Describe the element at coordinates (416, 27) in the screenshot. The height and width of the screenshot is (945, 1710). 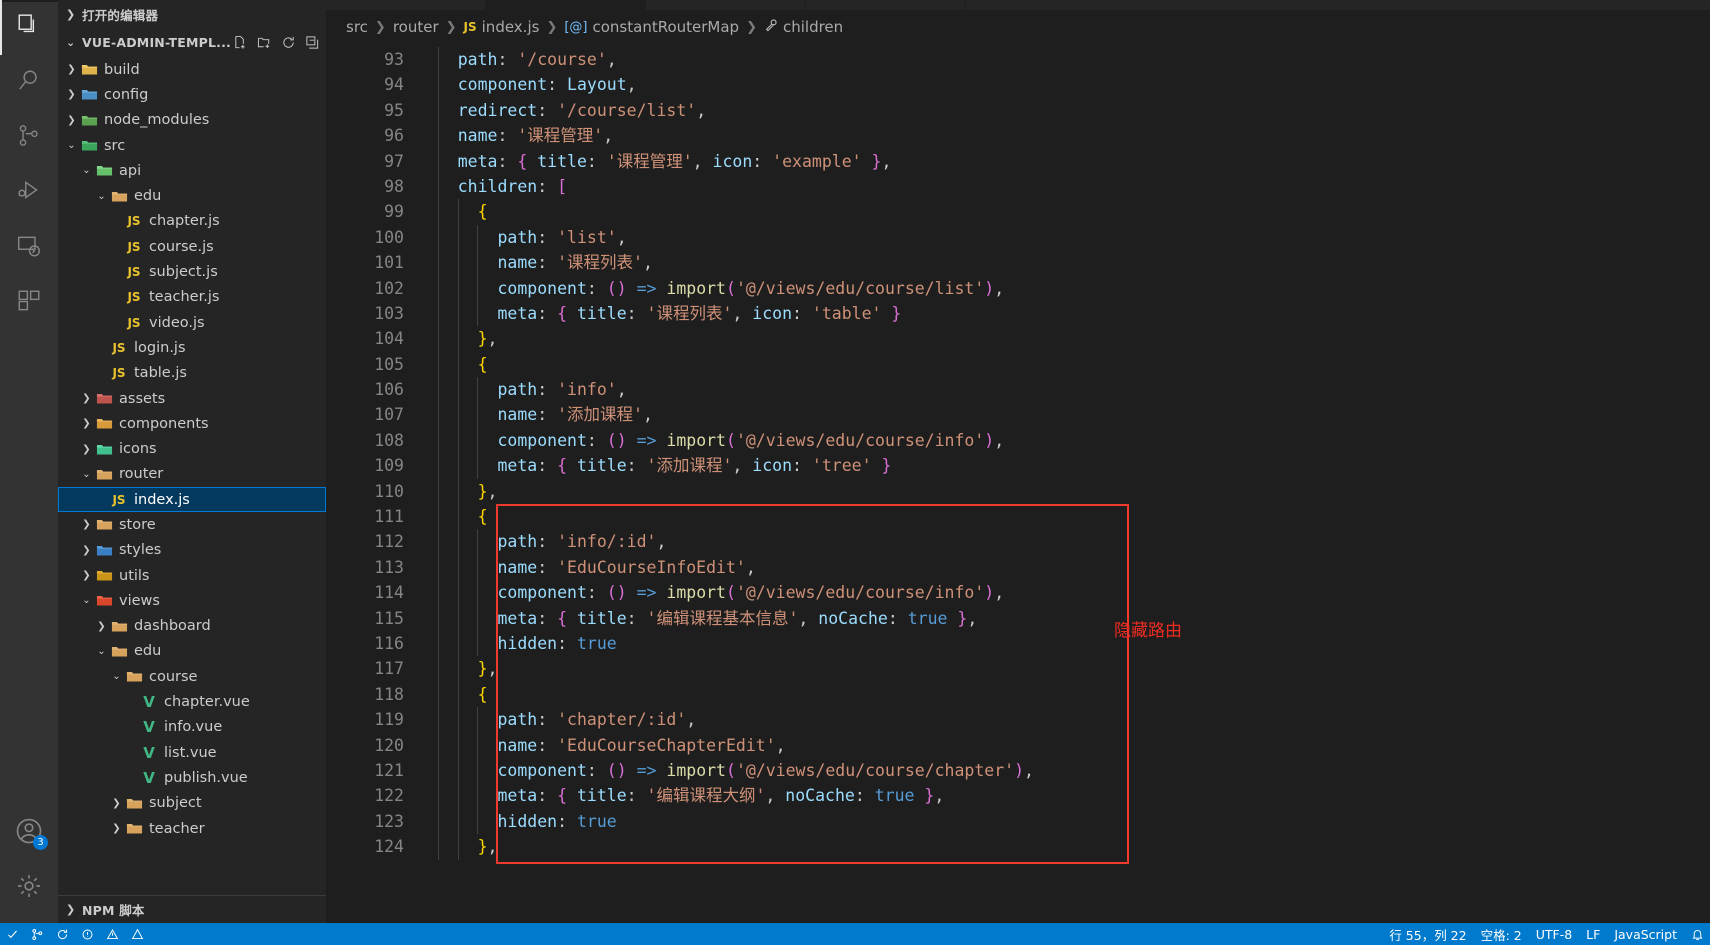
I see `breadcrumb-item-router: router` at that location.